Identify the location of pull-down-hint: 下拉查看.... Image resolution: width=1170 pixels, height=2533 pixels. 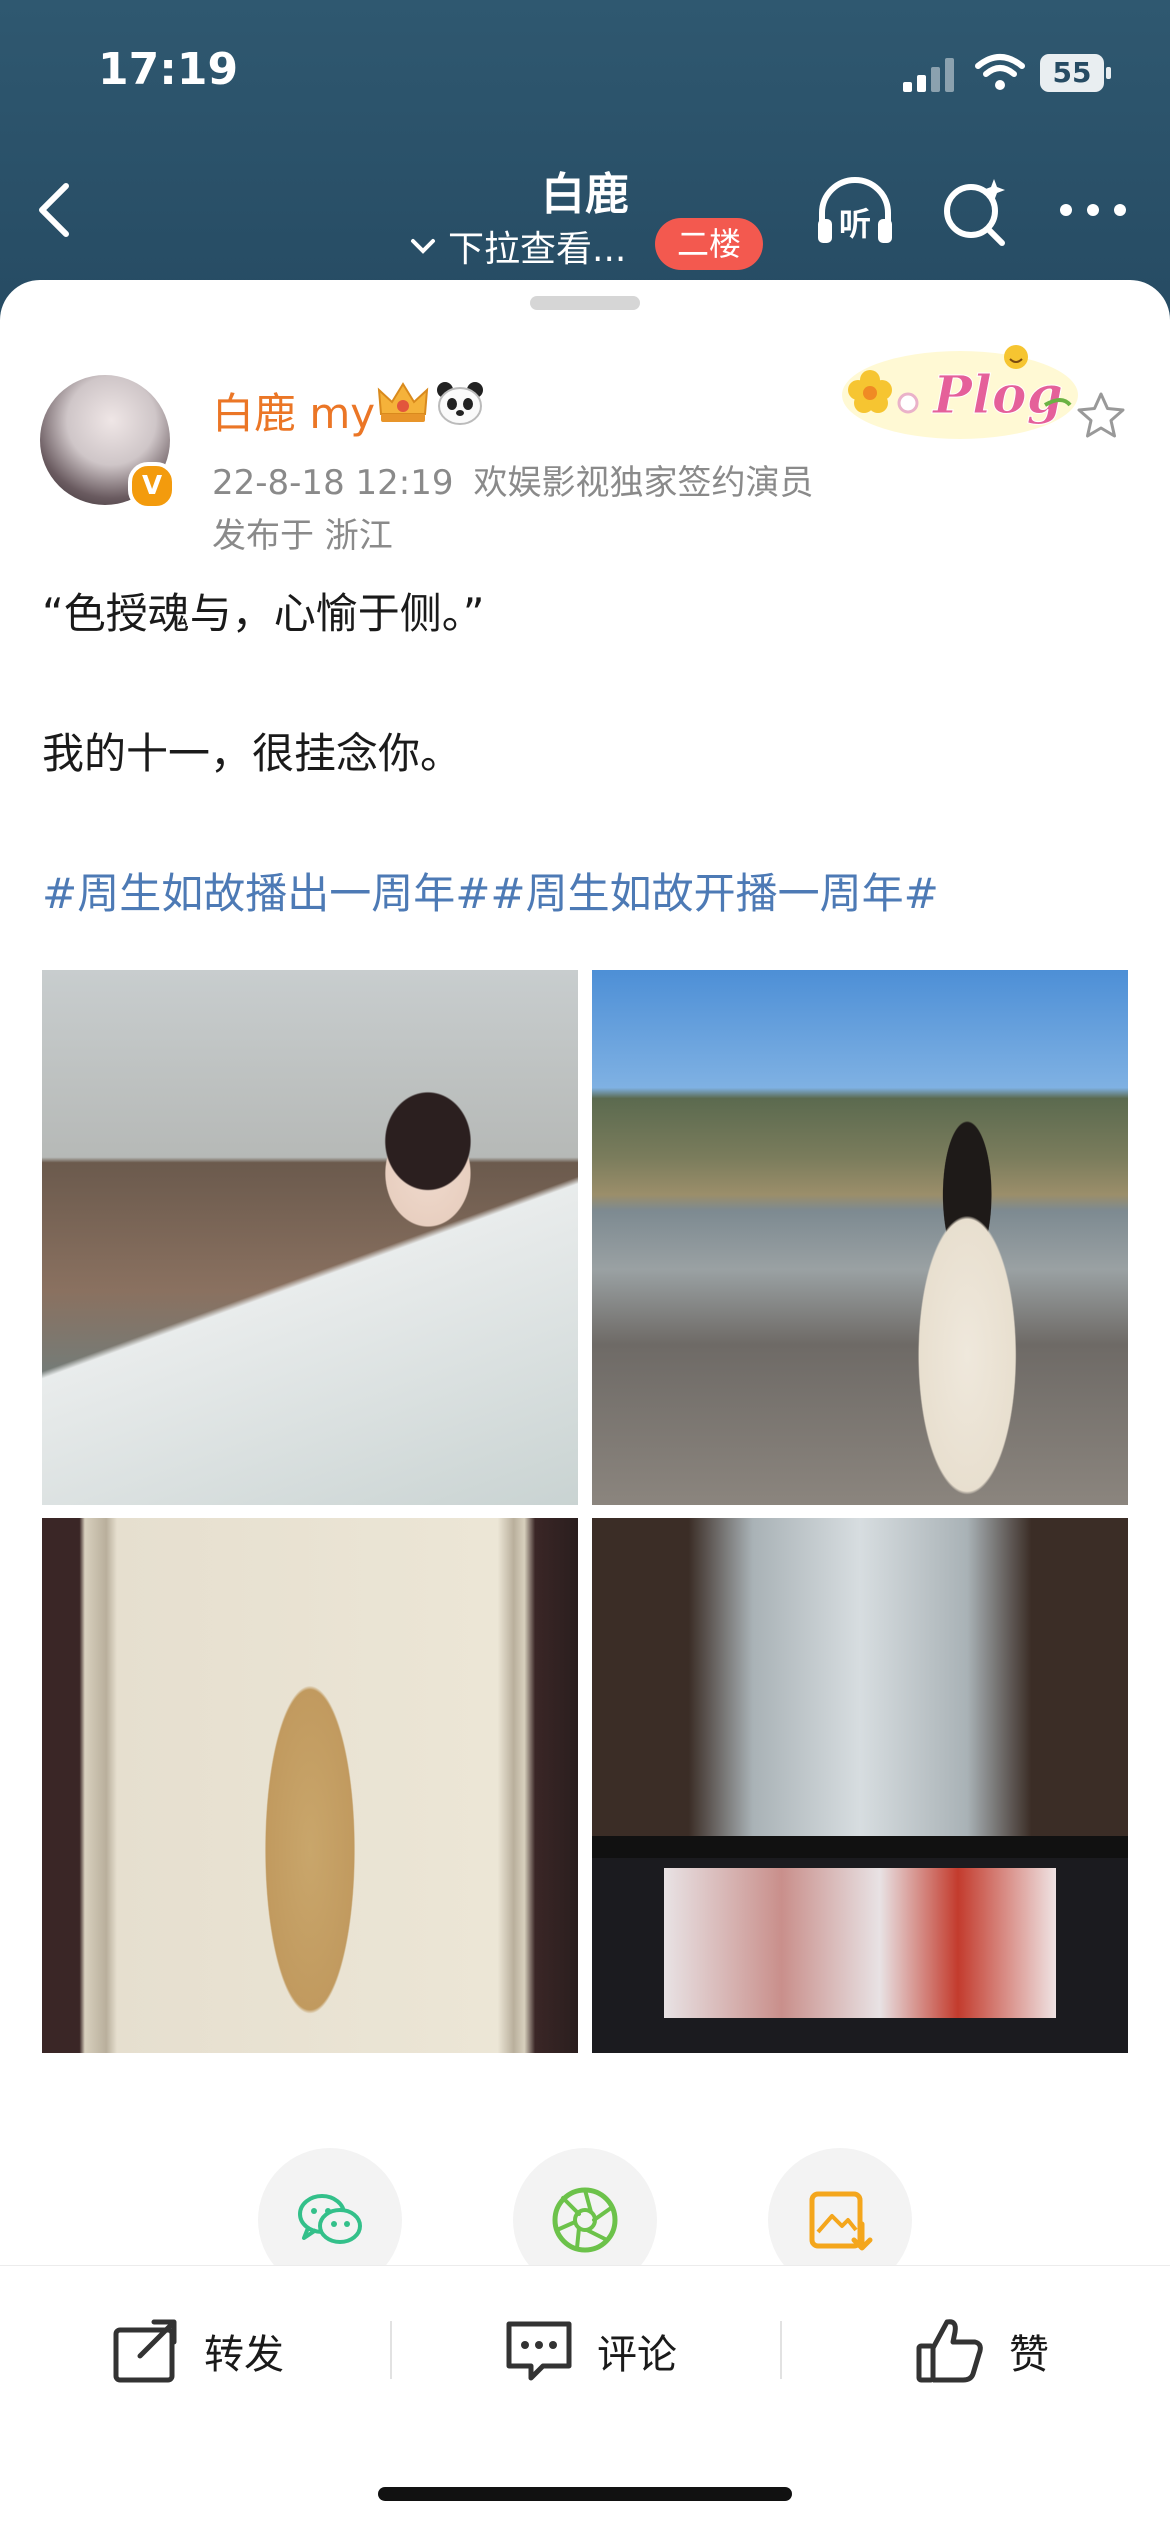
(518, 246).